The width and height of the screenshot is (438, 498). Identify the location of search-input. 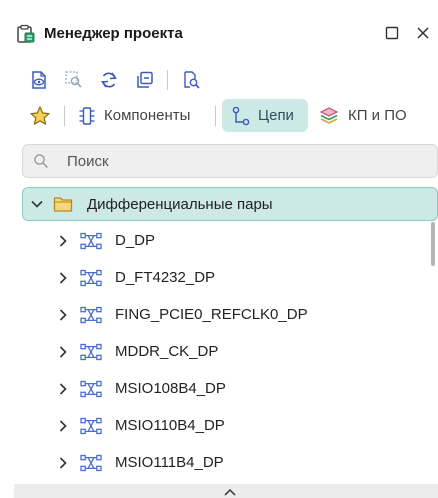
(247, 161).